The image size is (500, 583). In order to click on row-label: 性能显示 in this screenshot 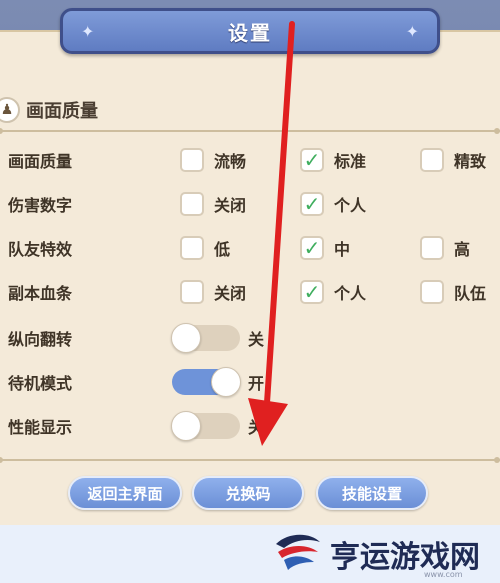, I will do `click(40, 427)`.